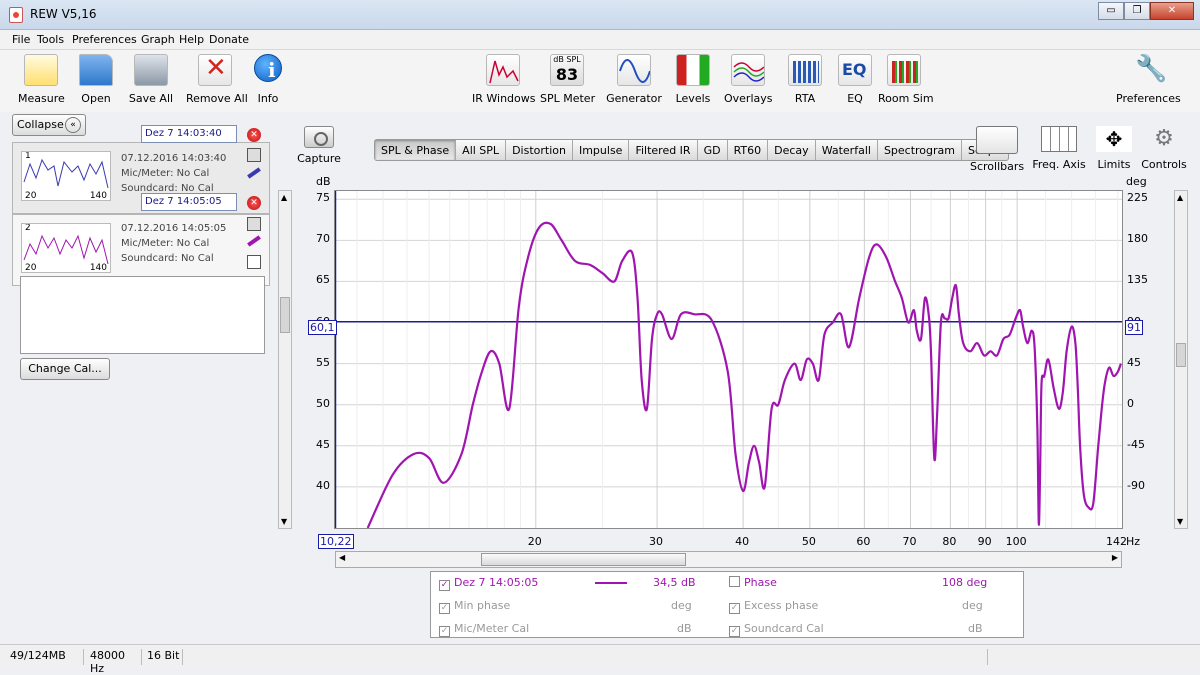 The height and width of the screenshot is (675, 1200). I want to click on close-button: ✕, so click(1172, 11).